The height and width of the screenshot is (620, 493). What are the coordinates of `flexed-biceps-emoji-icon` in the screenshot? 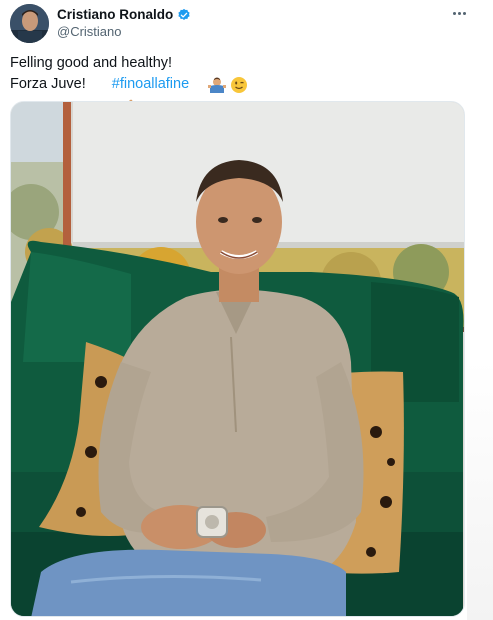 It's located at (113, 94).